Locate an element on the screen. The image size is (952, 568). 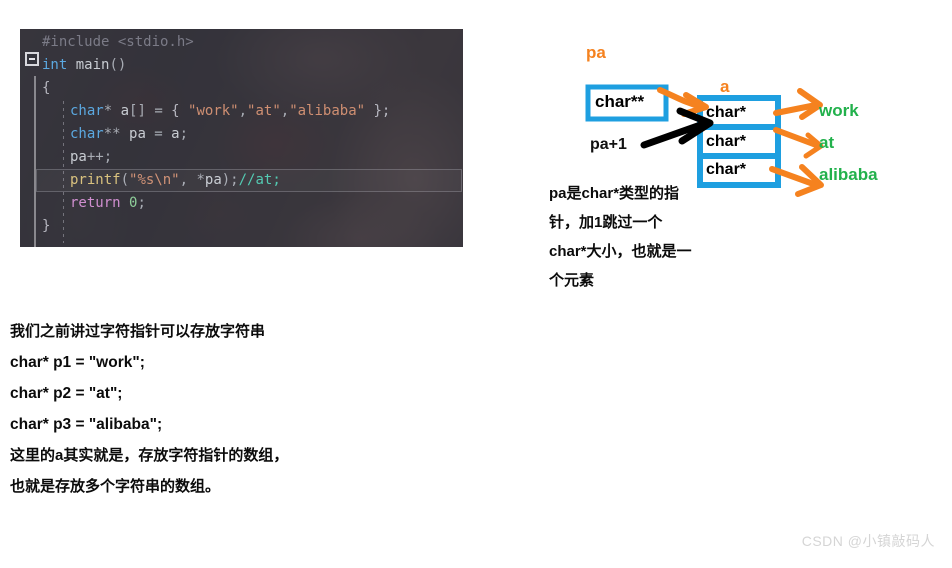
code-line-content: printf("%s\n", *pa);//at; is located at coordinates (161, 180).